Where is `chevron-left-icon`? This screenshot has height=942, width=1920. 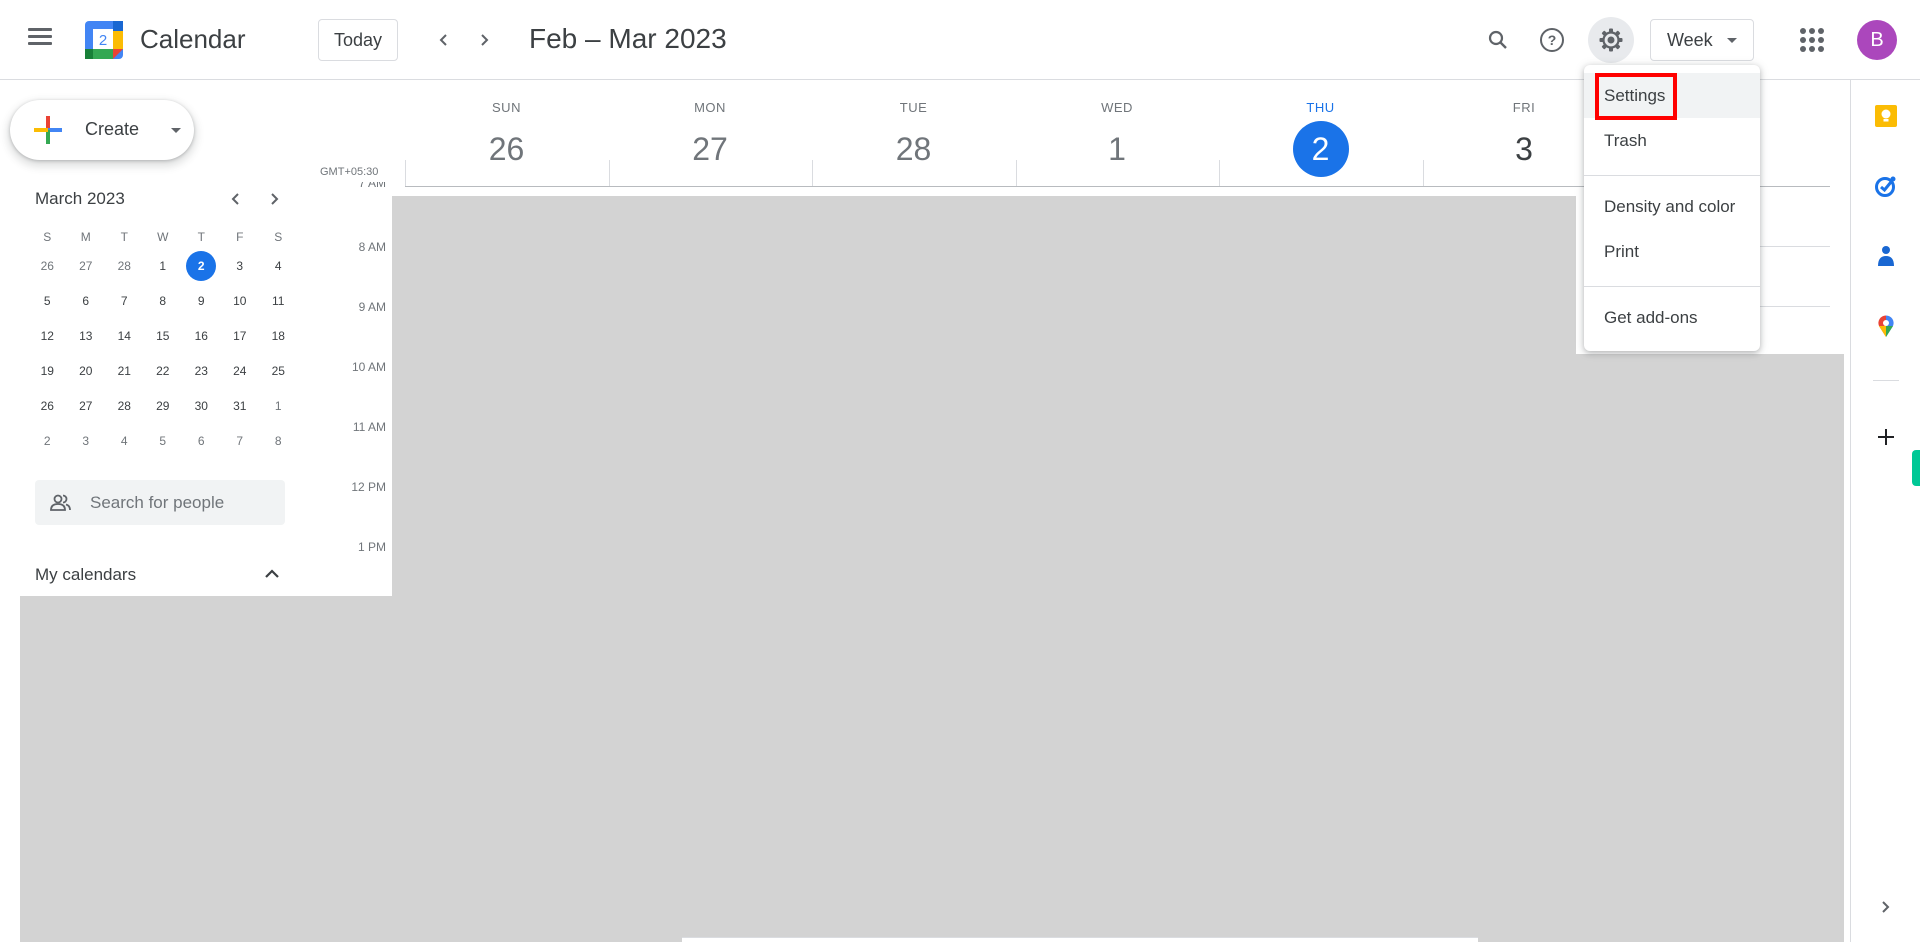
chevron-left-icon is located at coordinates (235, 199).